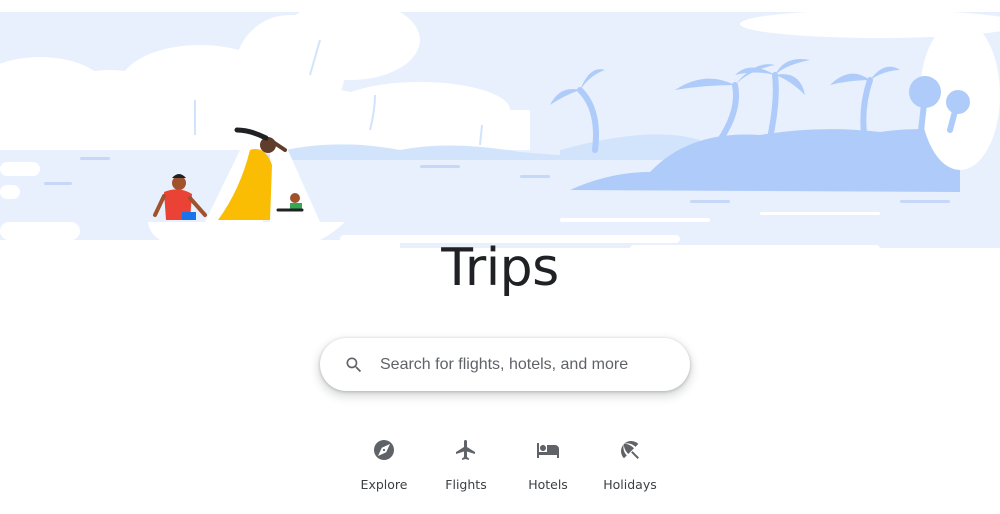 The image size is (1000, 514). I want to click on search-box, so click(505, 364).